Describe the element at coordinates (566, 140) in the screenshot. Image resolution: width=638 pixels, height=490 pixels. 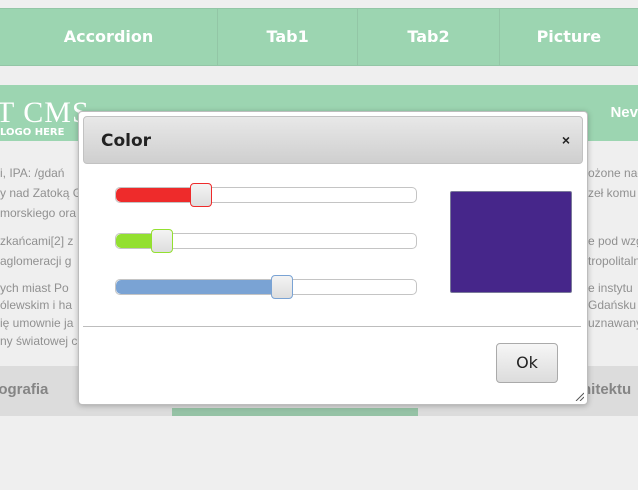
I see `close-icon: ×` at that location.